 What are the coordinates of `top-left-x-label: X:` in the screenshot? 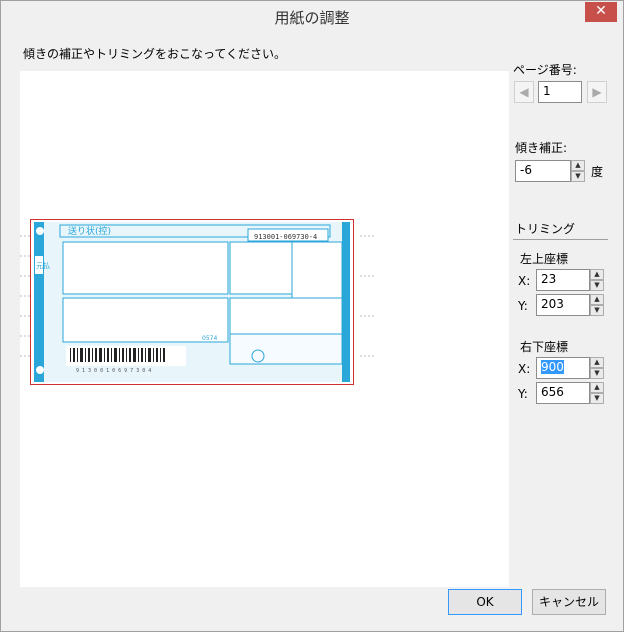 It's located at (524, 281).